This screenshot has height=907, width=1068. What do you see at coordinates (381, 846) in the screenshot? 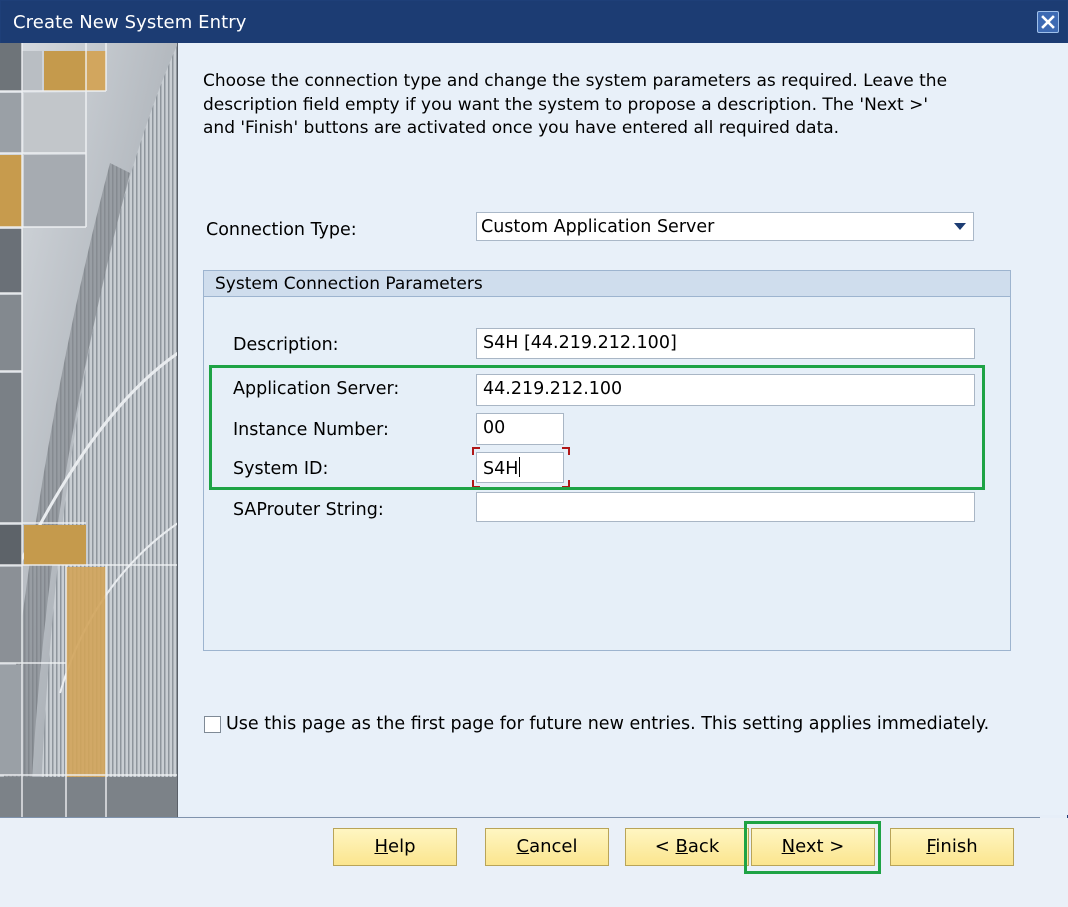
I see `help-button-mnemonic: H` at bounding box center [381, 846].